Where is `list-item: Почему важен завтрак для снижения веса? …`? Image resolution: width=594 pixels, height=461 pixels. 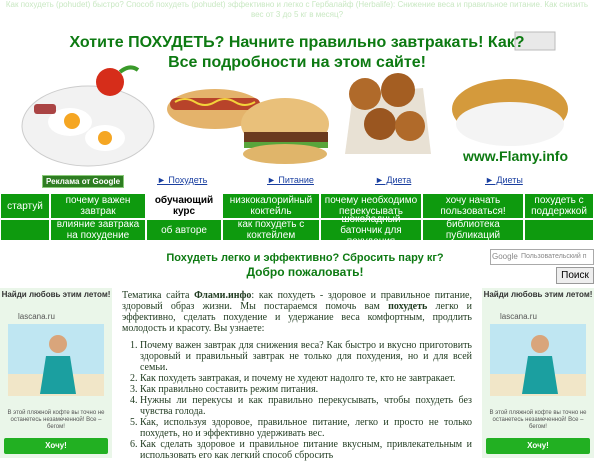
list-item: Почему важен завтрак для снижения веса? … is located at coordinates (306, 356).